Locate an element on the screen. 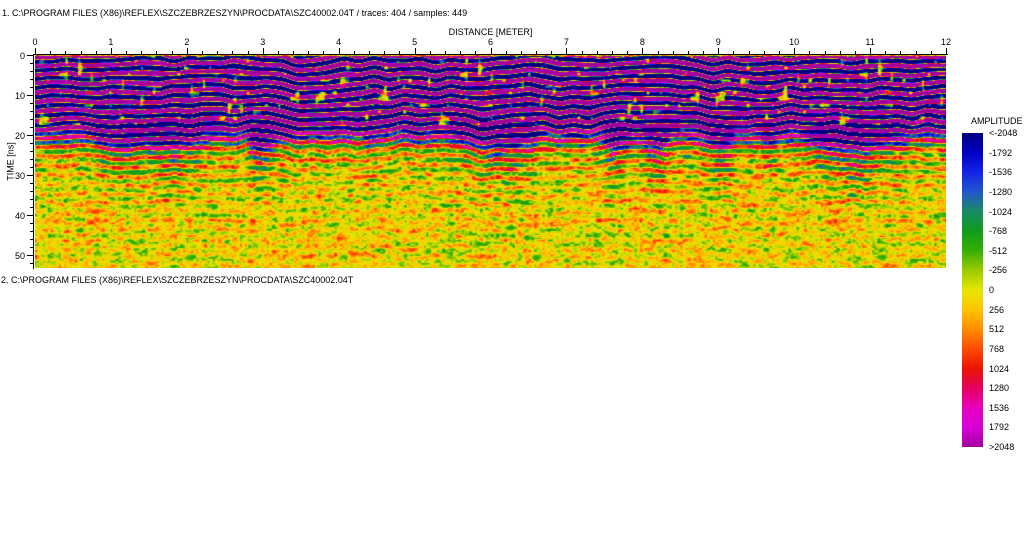 This screenshot has width=1024, height=552. x-tick-label: 12 is located at coordinates (945, 42).